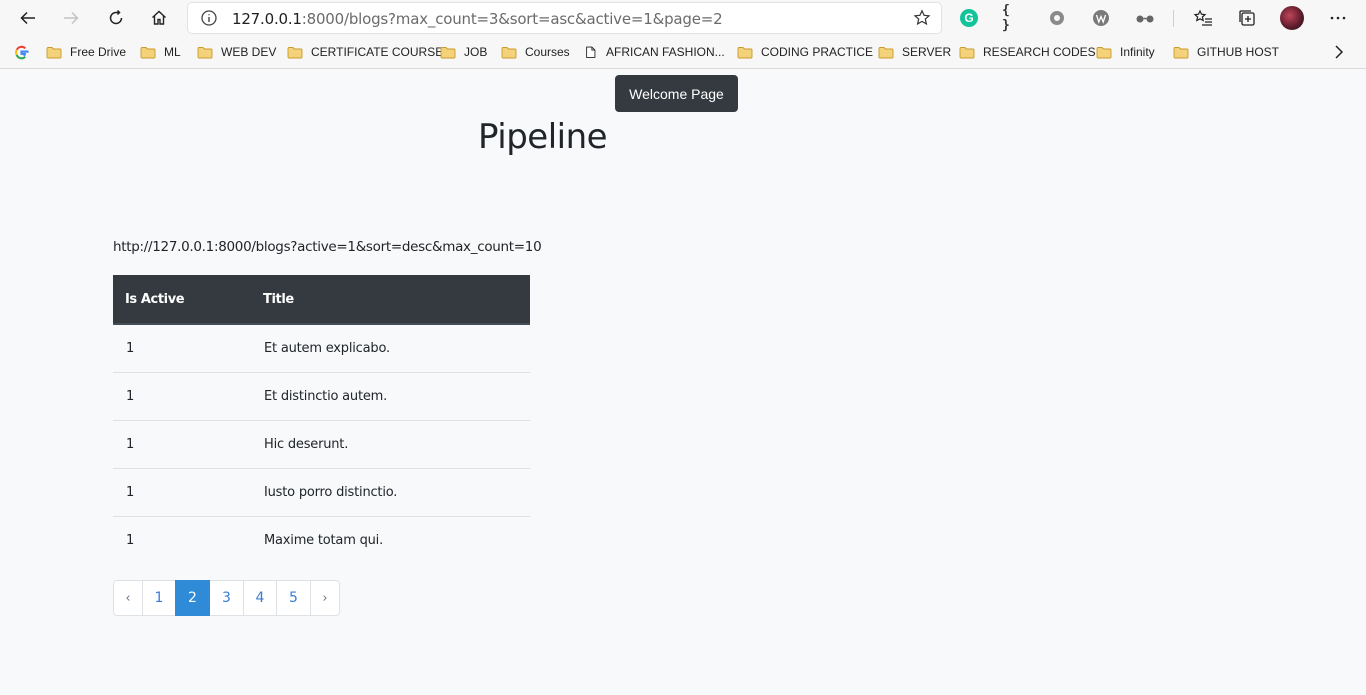  I want to click on pagination-next-button: ›, so click(325, 598).